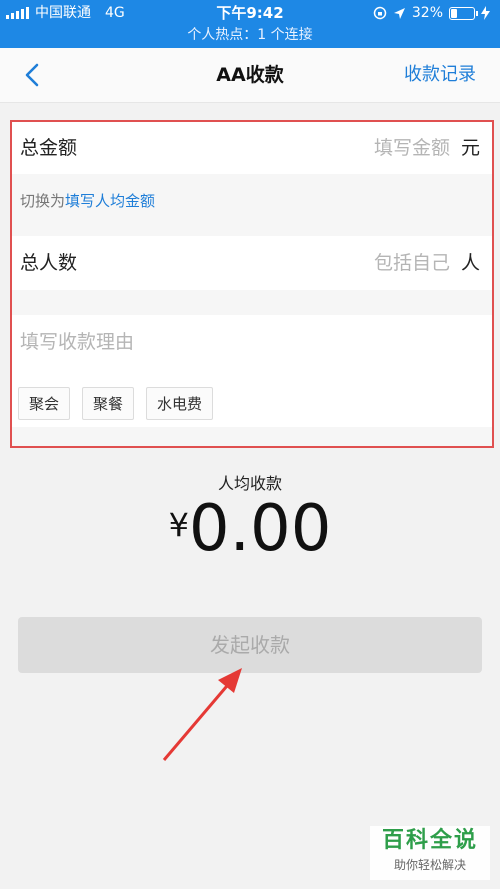 The height and width of the screenshot is (889, 500). Describe the element at coordinates (429, 840) in the screenshot. I see `watermark-title: 百科全说` at that location.